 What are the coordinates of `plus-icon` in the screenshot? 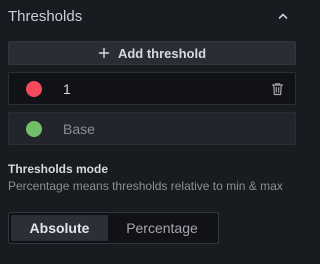 It's located at (104, 53).